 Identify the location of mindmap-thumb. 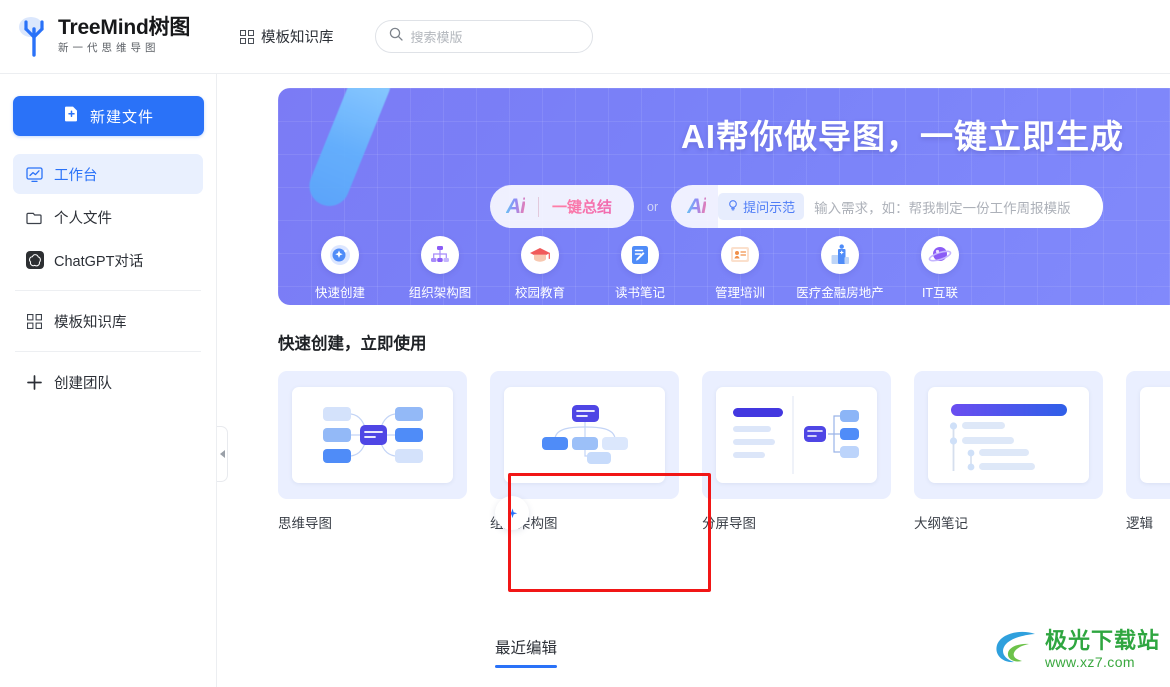
(372, 435).